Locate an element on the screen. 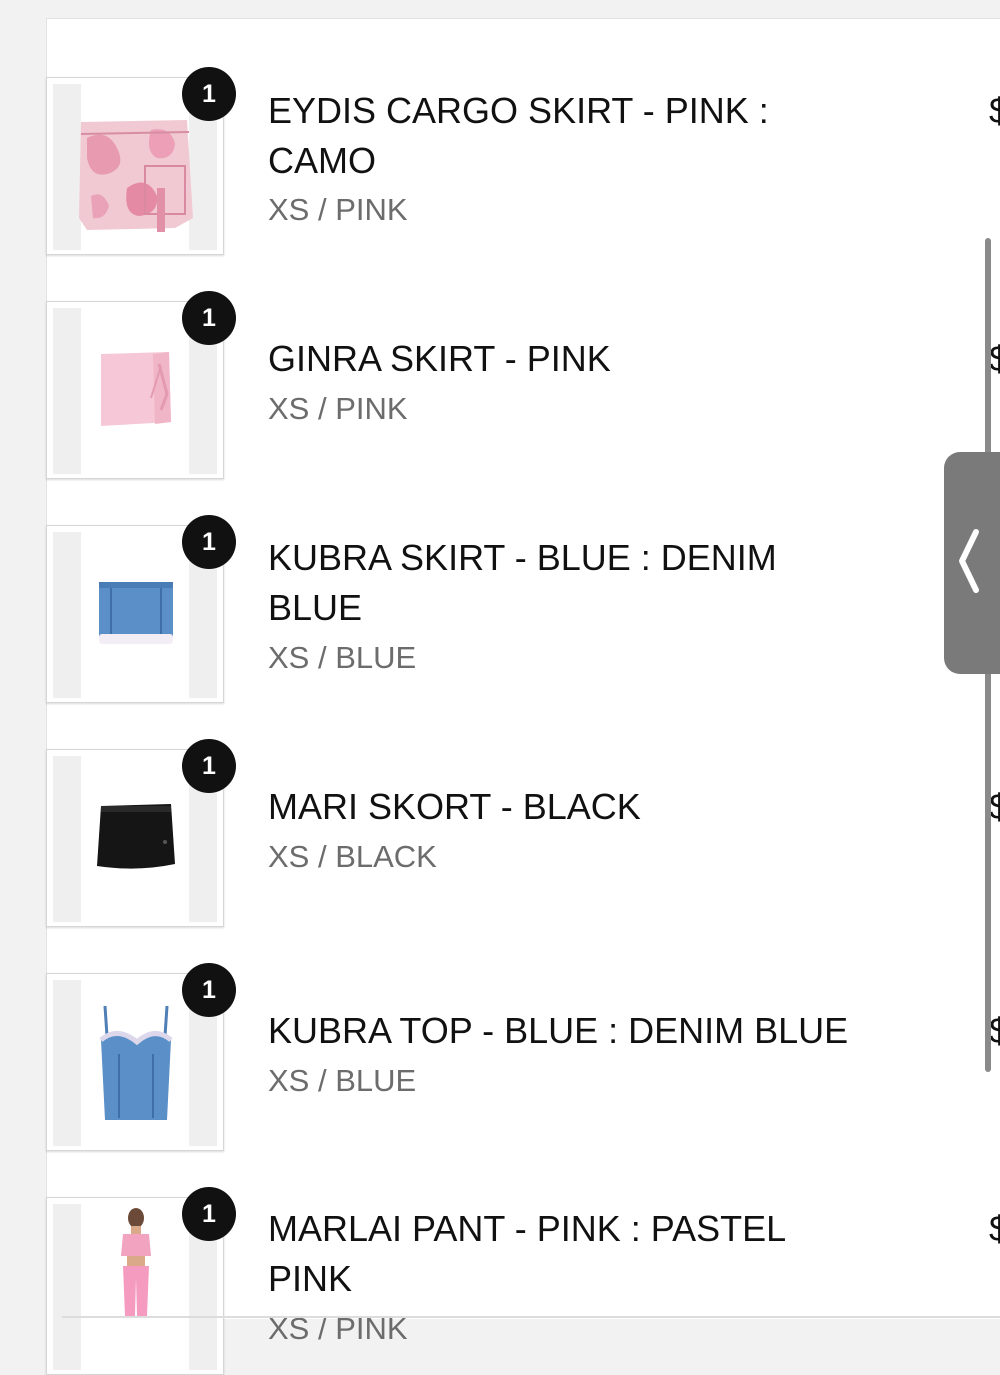 This screenshot has width=1000, height=1375. product-variant: XS / BLACK is located at coordinates (352, 856).